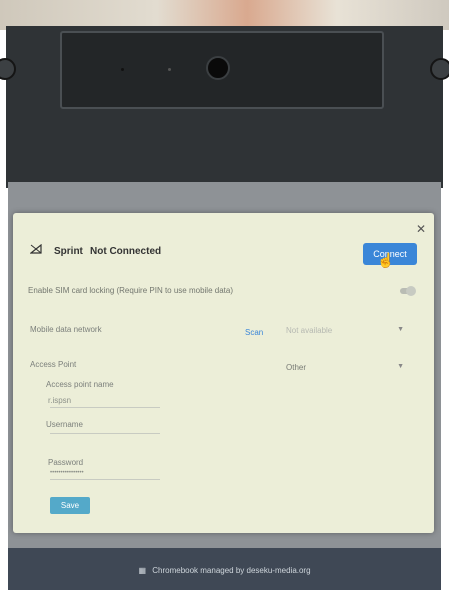  I want to click on managed-notice: ▦ Chromebook managed by deseku-media.org, so click(224, 570).